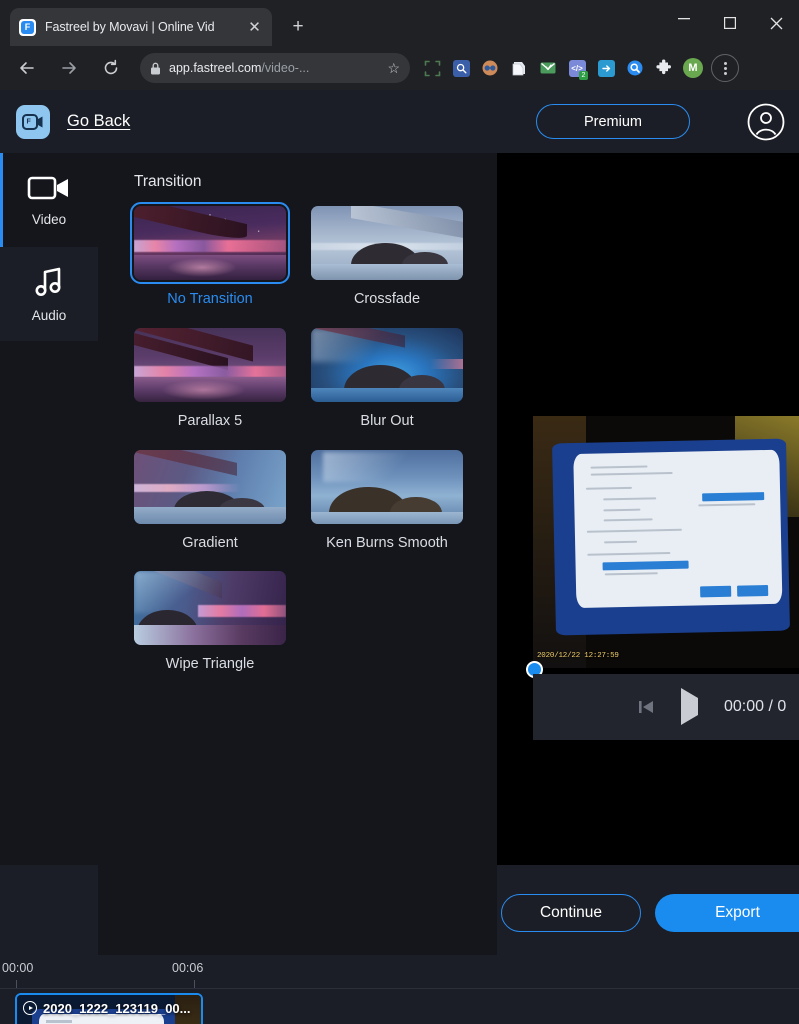 This screenshot has height=1024, width=799. What do you see at coordinates (49, 188) in the screenshot?
I see `video-camera-icon` at bounding box center [49, 188].